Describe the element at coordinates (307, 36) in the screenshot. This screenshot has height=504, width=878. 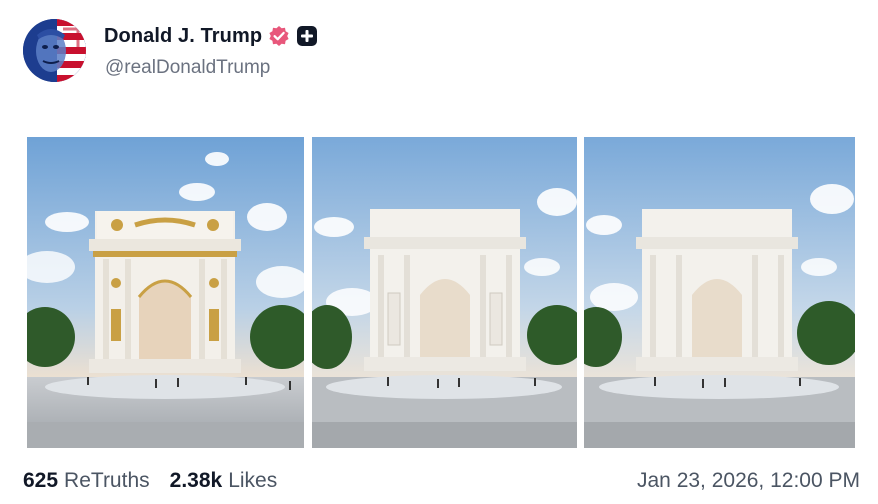
I see `plus-badge-icon` at that location.